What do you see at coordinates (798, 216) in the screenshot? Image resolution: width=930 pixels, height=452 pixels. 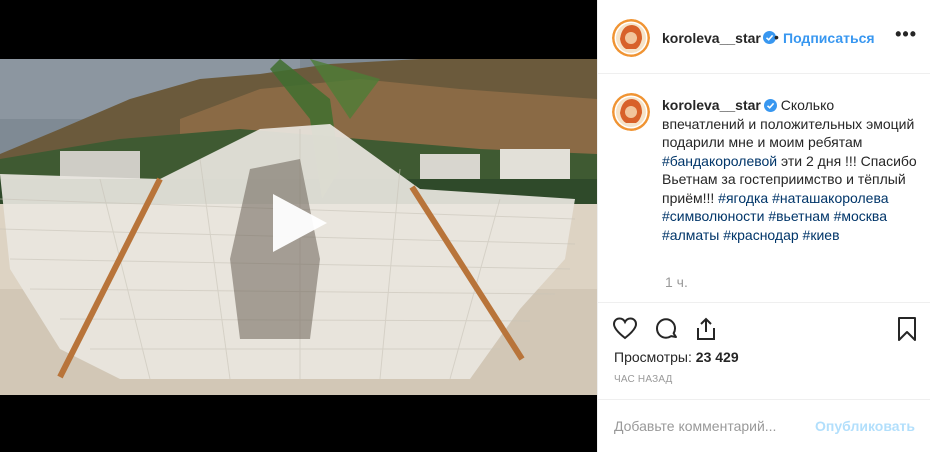 I see `hashtag-link: #вьетнам` at bounding box center [798, 216].